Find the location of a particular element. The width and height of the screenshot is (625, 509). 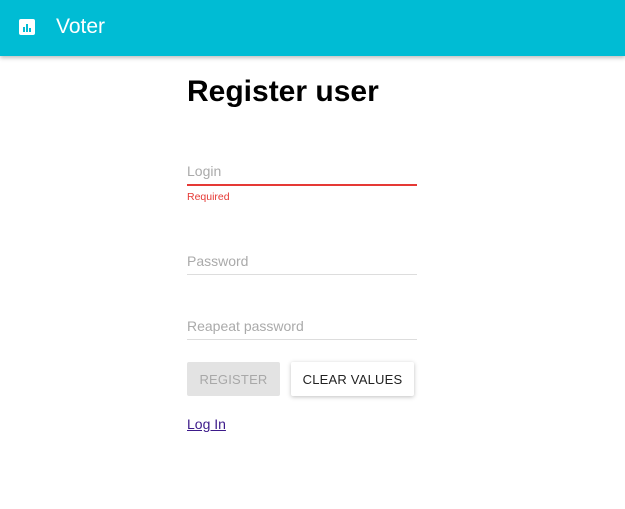

password-field is located at coordinates (302, 261).